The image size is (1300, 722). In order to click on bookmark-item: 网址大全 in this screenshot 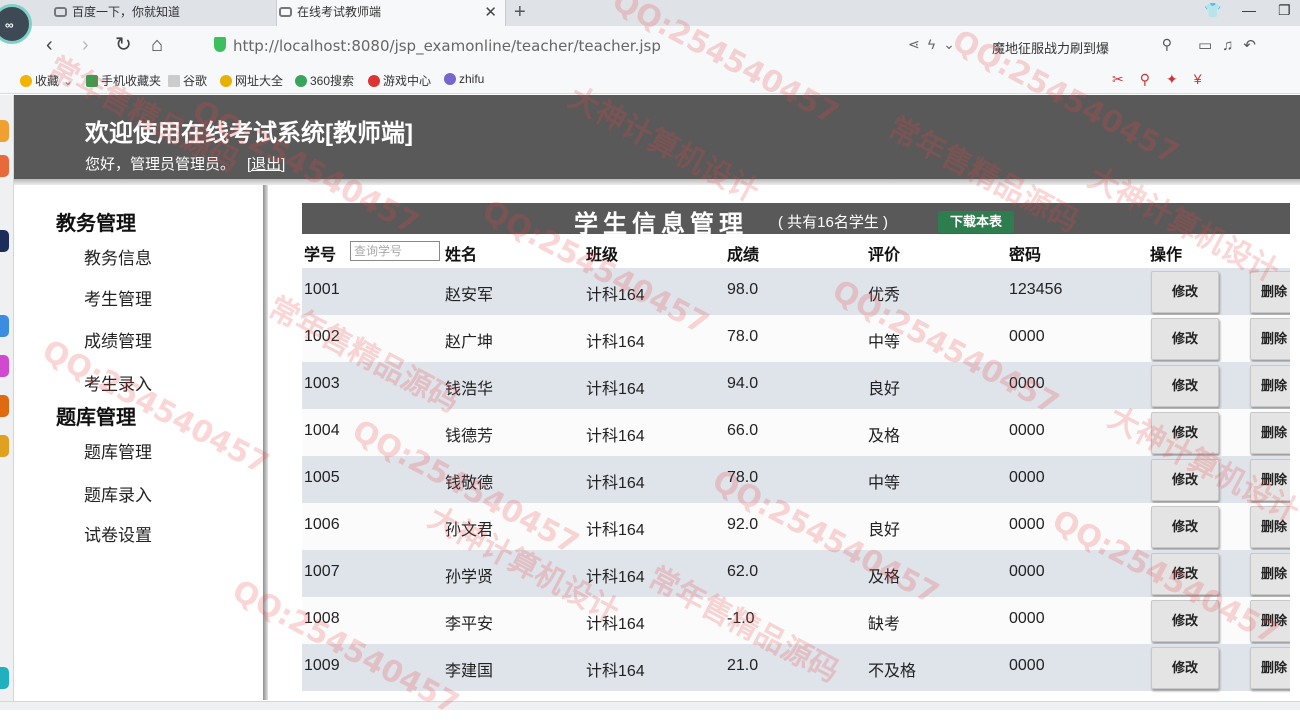, I will do `click(251, 80)`.